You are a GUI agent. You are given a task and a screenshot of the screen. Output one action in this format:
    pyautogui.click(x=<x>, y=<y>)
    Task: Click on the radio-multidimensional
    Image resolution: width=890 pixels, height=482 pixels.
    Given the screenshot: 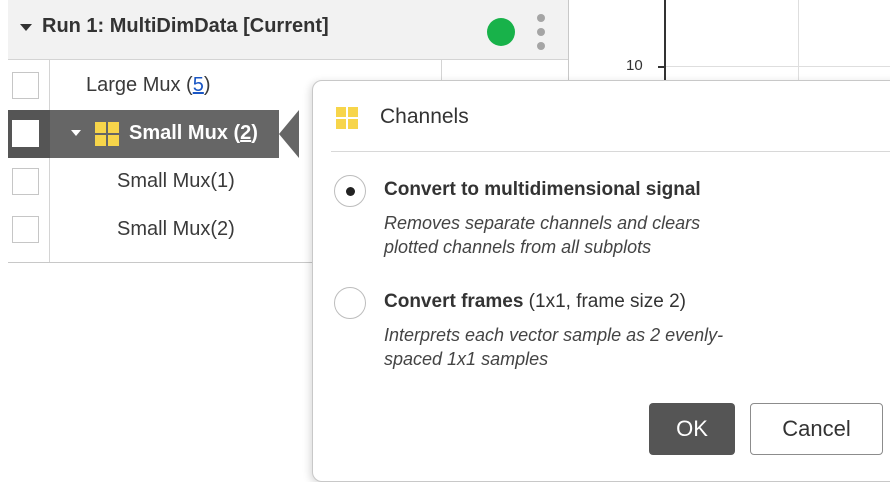 What is the action you would take?
    pyautogui.click(x=350, y=191)
    